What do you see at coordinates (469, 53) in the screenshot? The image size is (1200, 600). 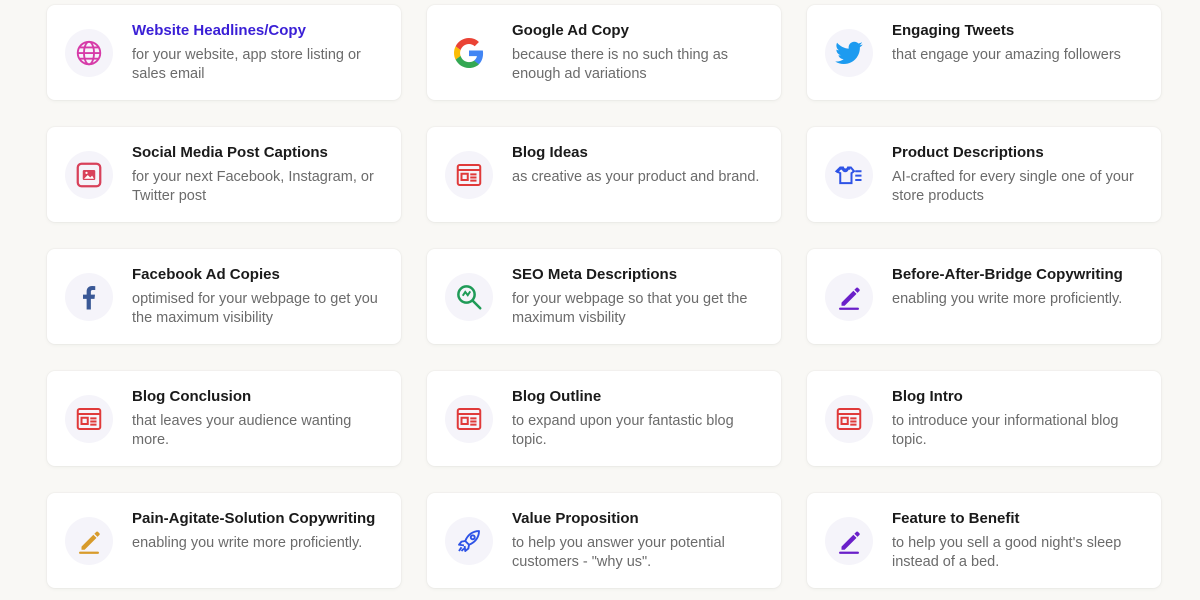 I see `google-icon` at bounding box center [469, 53].